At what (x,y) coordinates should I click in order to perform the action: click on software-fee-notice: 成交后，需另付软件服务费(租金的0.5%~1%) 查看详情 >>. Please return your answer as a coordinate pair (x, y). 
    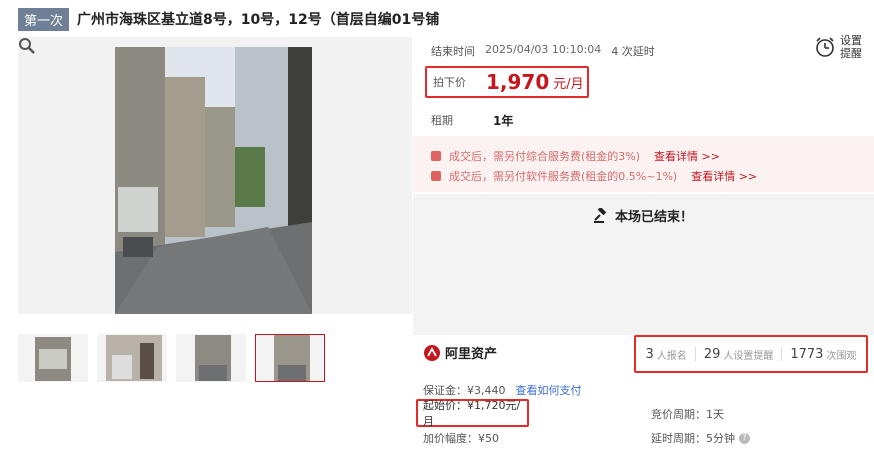
    Looking at the image, I should click on (594, 176).